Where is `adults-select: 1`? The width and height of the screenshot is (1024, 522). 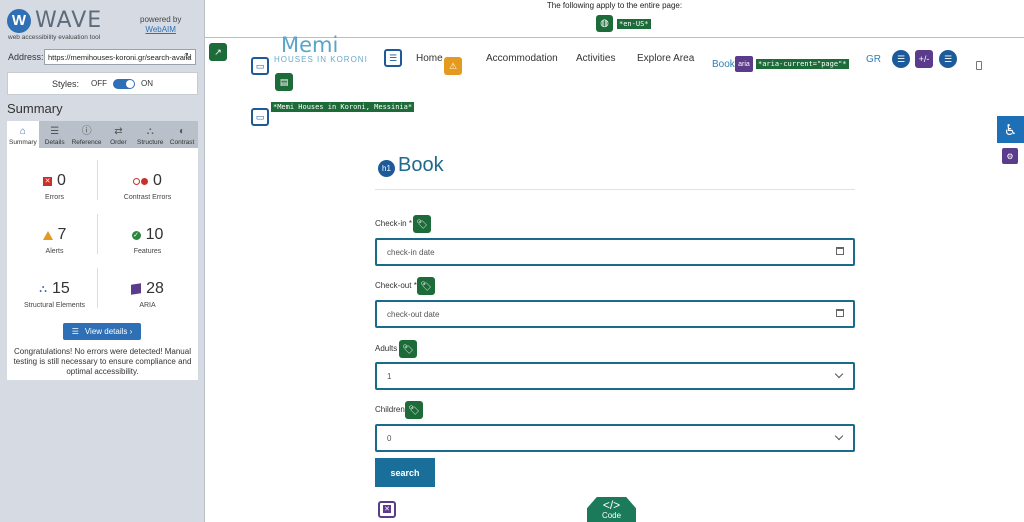
adults-select: 1 is located at coordinates (615, 376).